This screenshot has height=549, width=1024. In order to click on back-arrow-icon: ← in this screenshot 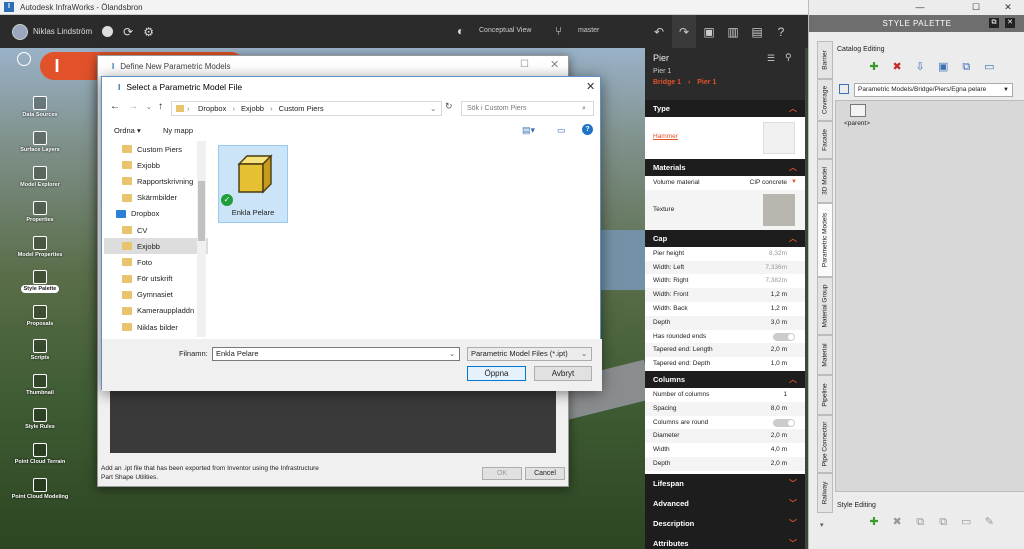, I will do `click(115, 106)`.